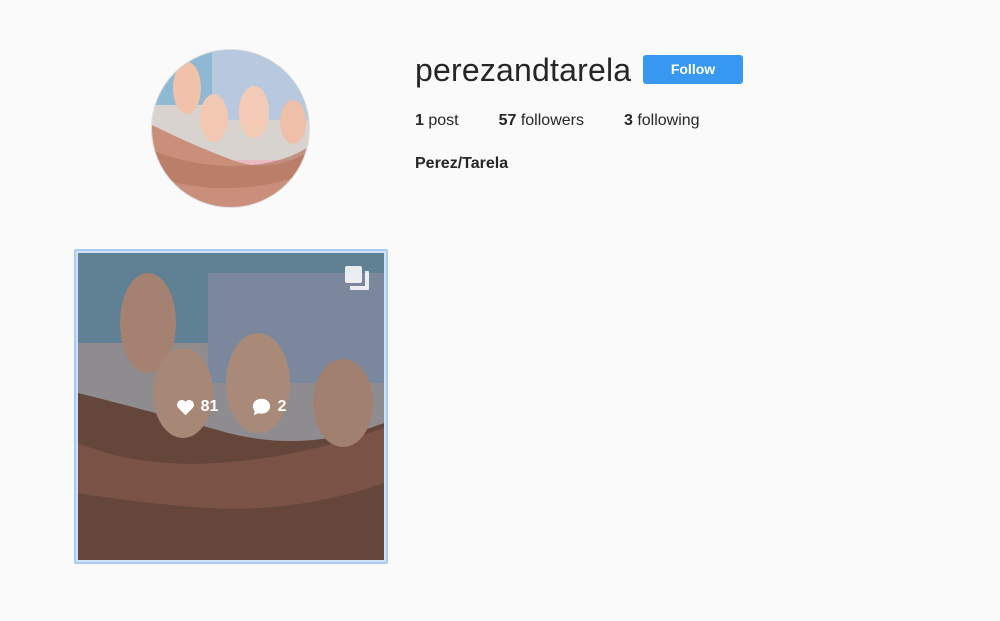  What do you see at coordinates (550, 120) in the screenshot?
I see `followers-label: followers` at bounding box center [550, 120].